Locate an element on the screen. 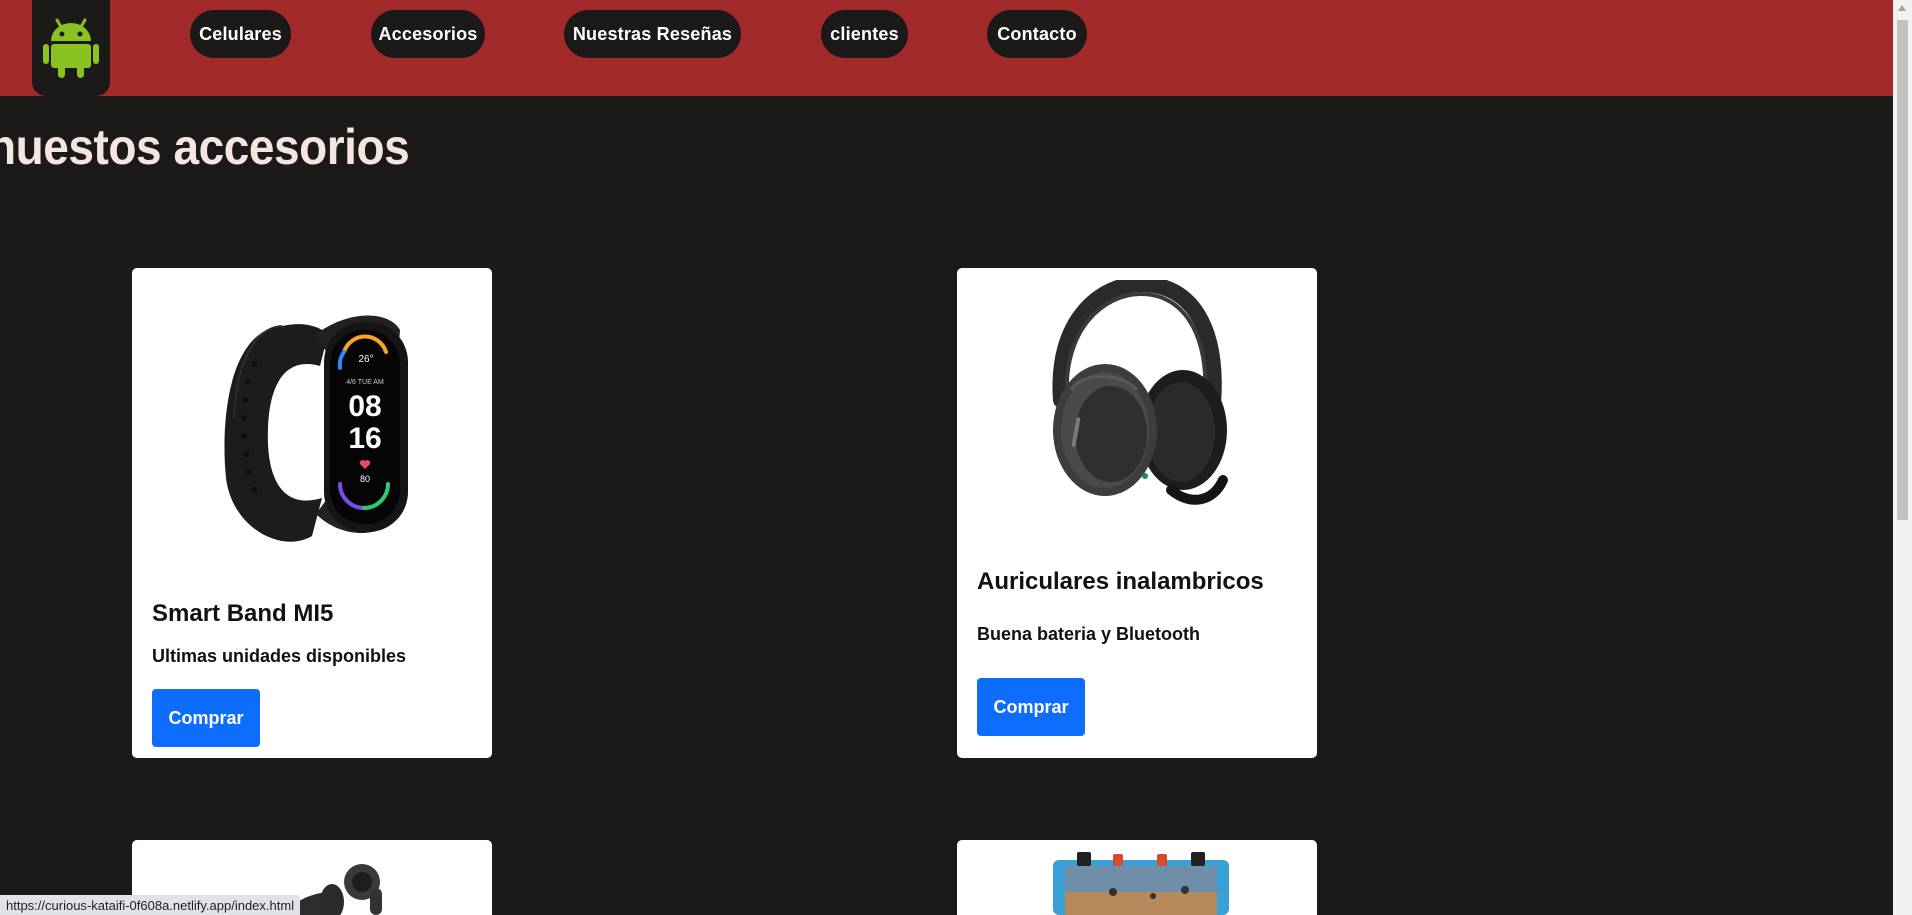 This screenshot has height=915, width=1912. product-description: Ultimas unidades disponibles is located at coordinates (279, 656).